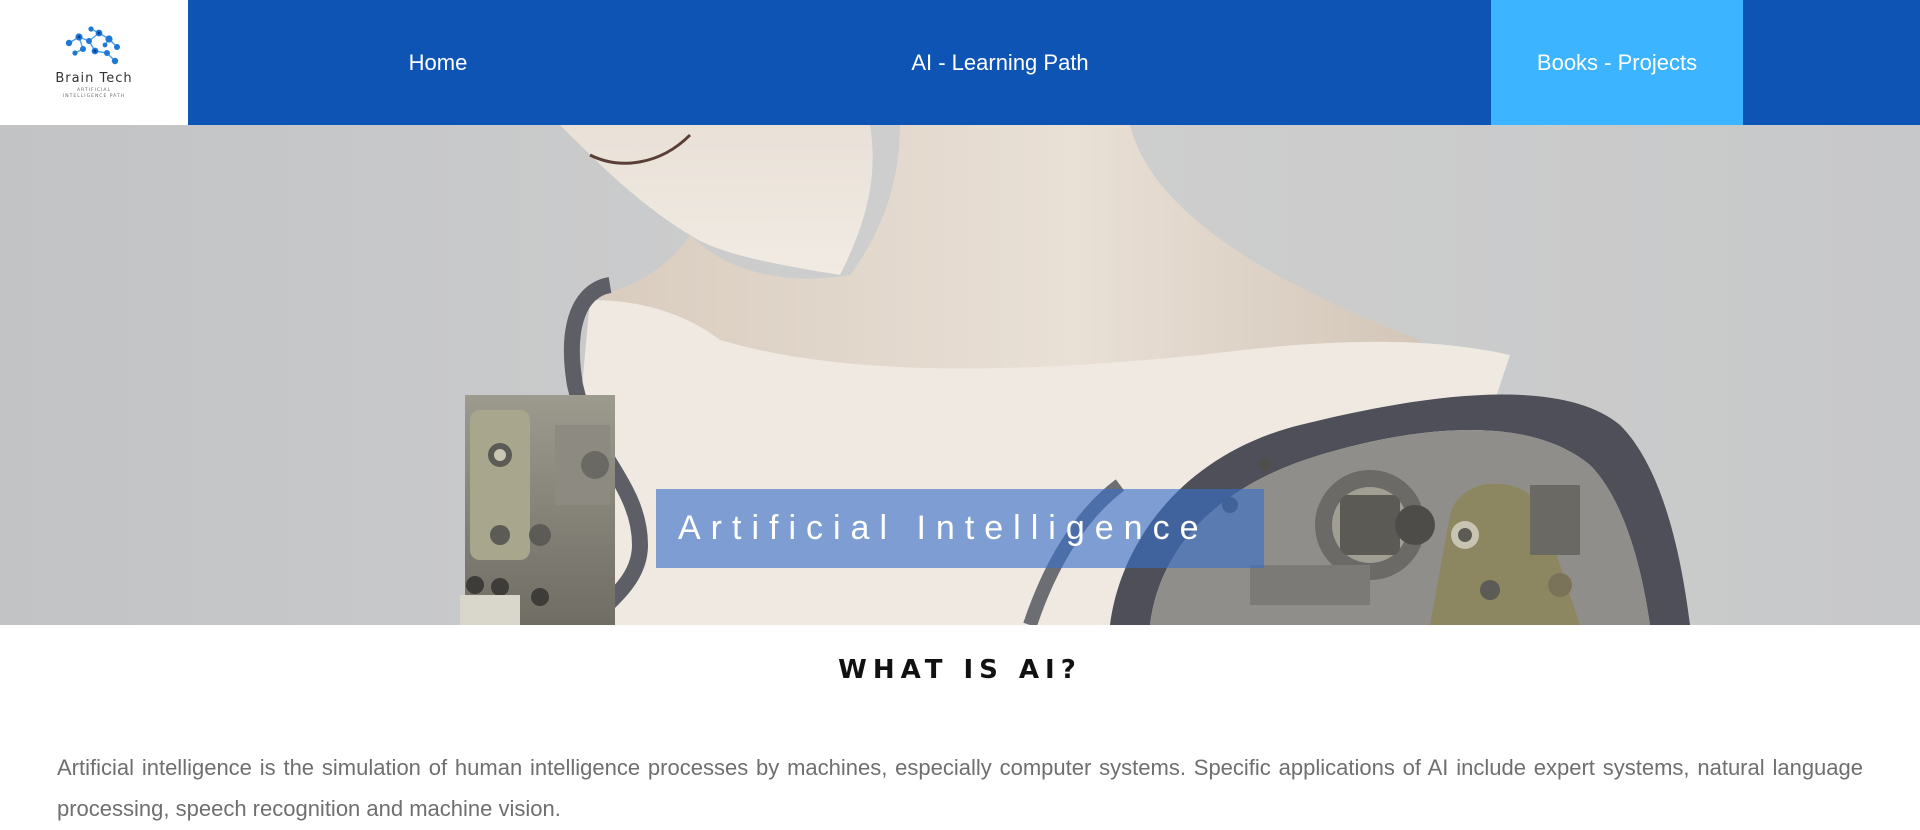 Image resolution: width=1920 pixels, height=830 pixels. Describe the element at coordinates (960, 528) in the screenshot. I see `hero-title: Artificial Intelligence` at that location.